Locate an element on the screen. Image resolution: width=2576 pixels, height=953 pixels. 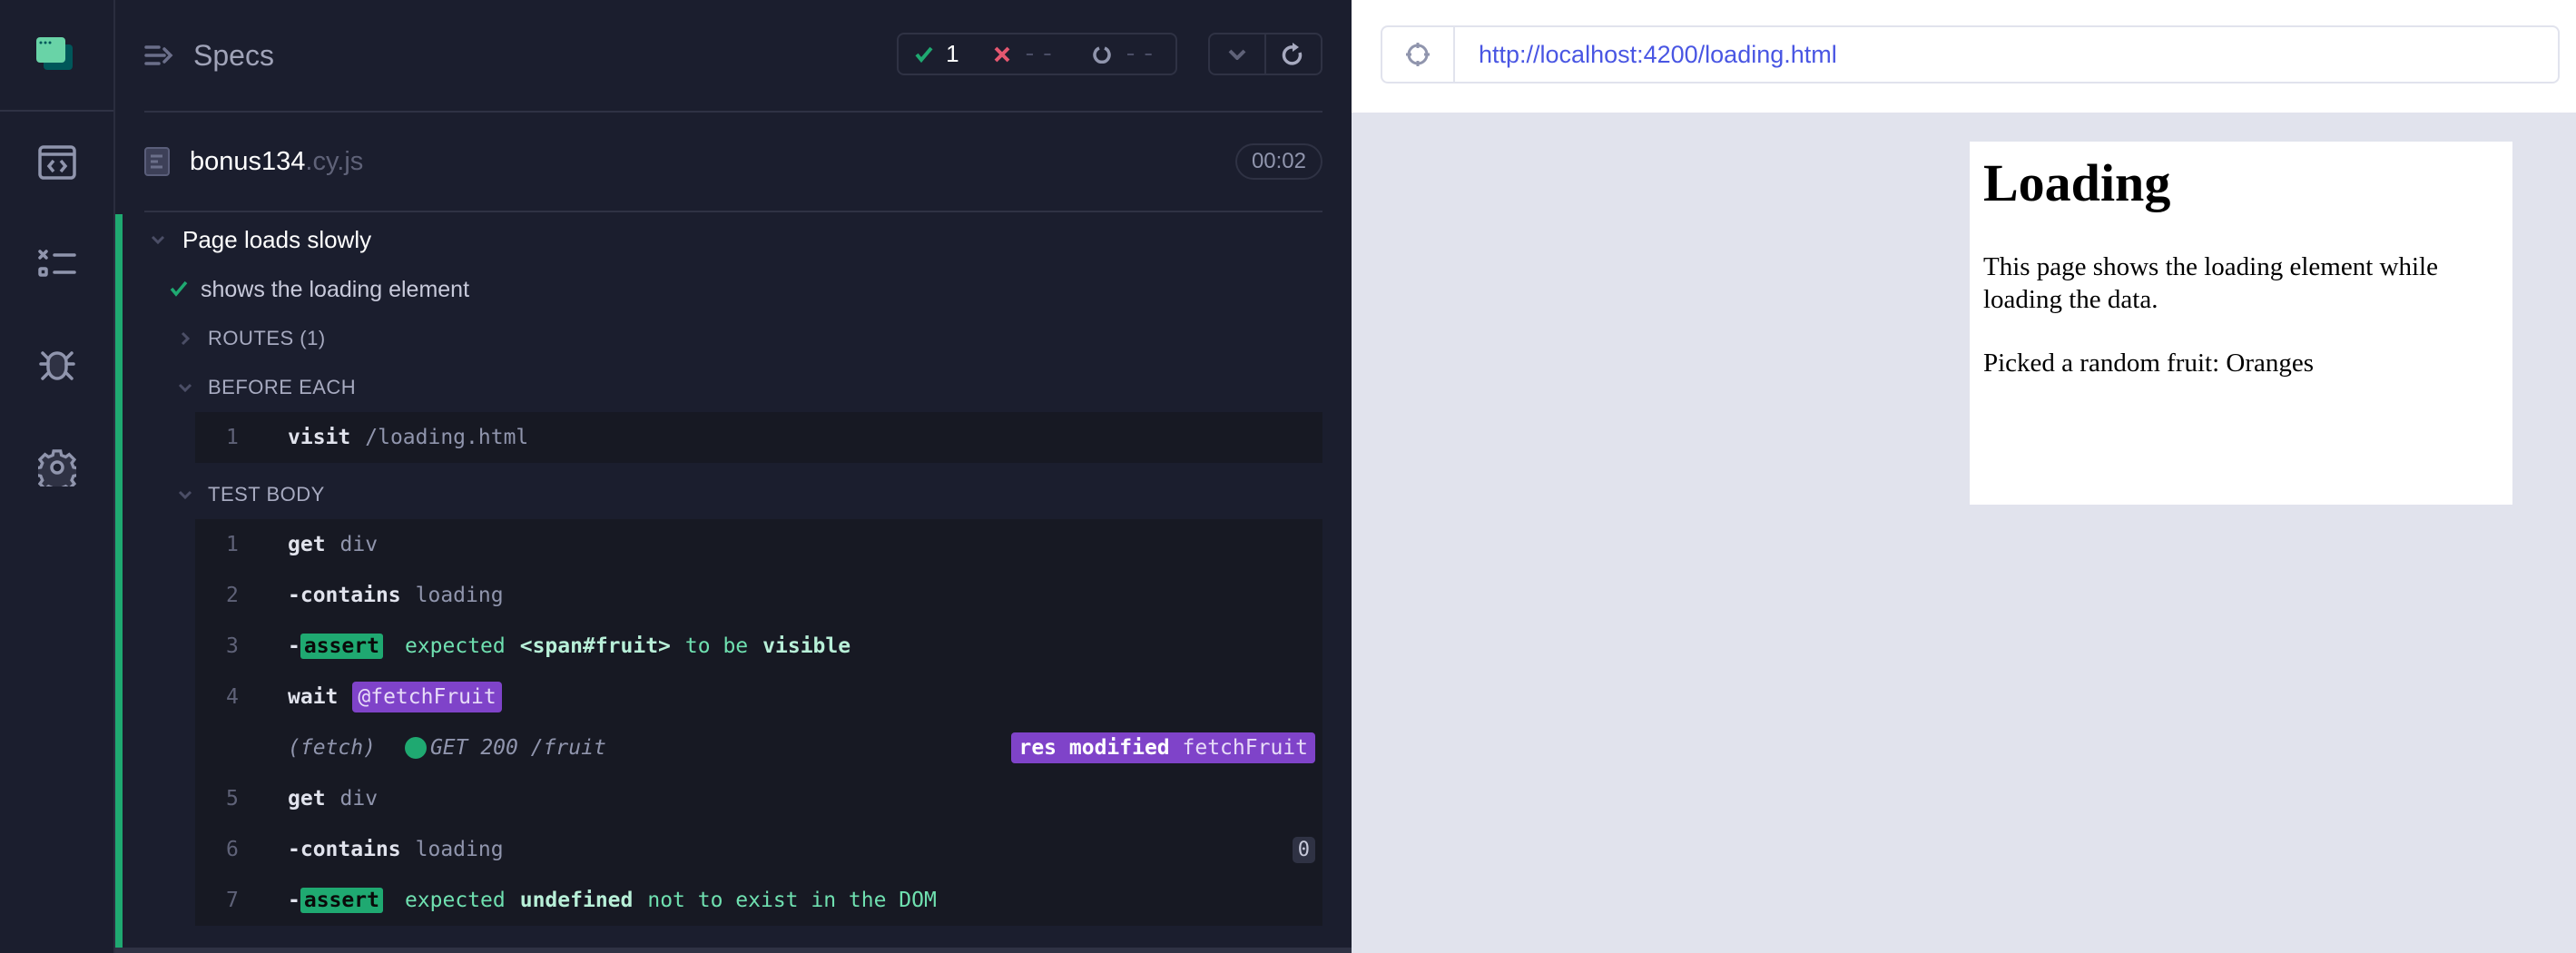
spec-file-ext: .cy.js is located at coordinates (334, 161).